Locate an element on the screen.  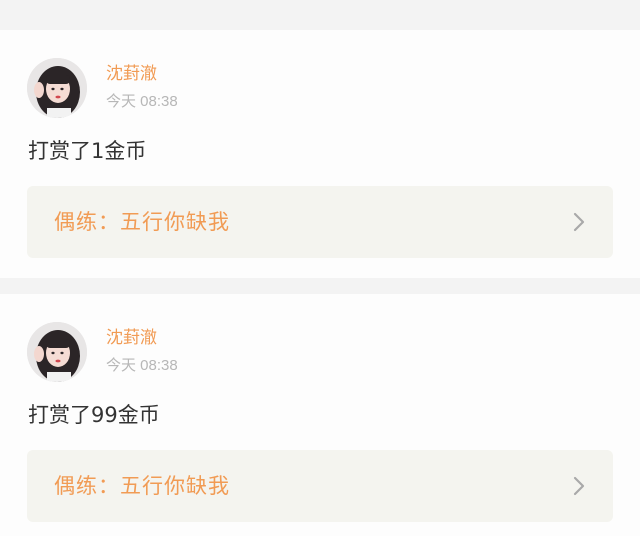
message-text: 打赏了1金币 is located at coordinates (87, 151).